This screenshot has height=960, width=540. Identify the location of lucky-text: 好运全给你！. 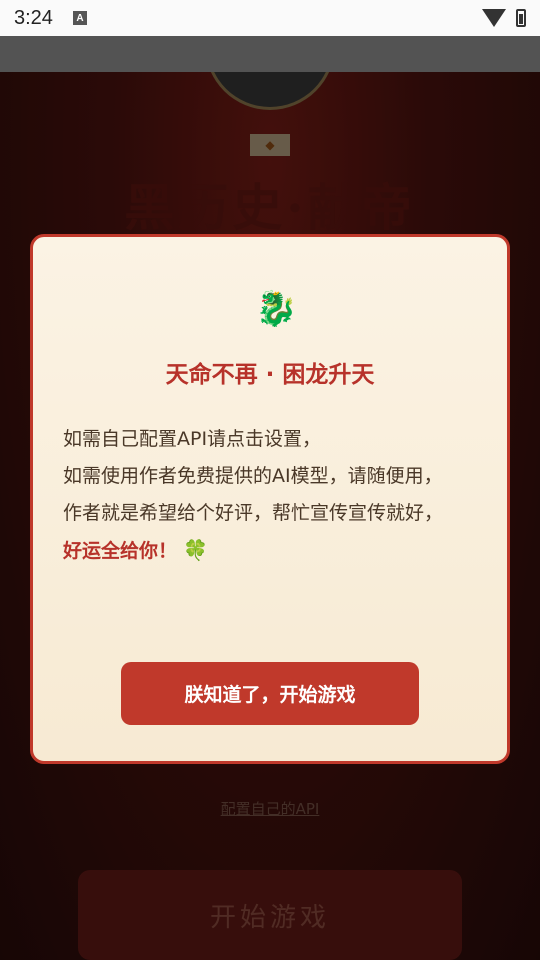
(120, 551).